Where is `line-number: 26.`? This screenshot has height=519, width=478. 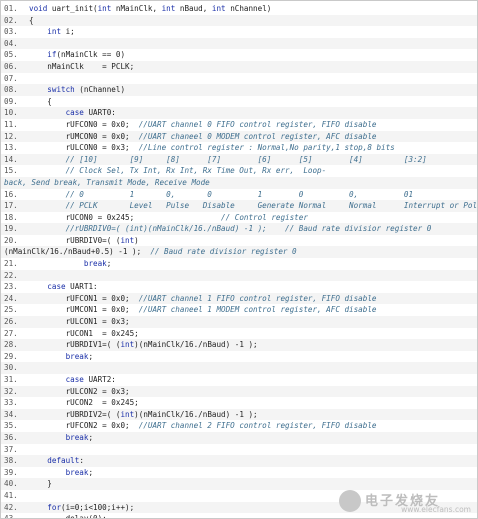 line-number: 26. is located at coordinates (11, 322).